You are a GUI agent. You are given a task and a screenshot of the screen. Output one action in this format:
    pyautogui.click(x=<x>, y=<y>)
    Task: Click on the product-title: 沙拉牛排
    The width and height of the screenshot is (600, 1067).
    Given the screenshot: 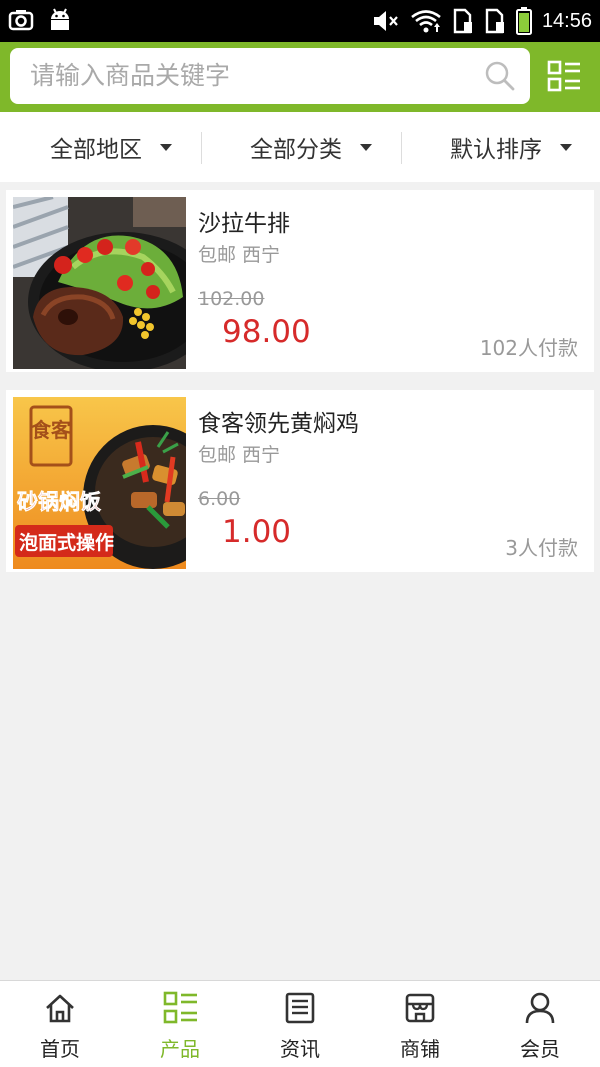 What is the action you would take?
    pyautogui.click(x=244, y=224)
    